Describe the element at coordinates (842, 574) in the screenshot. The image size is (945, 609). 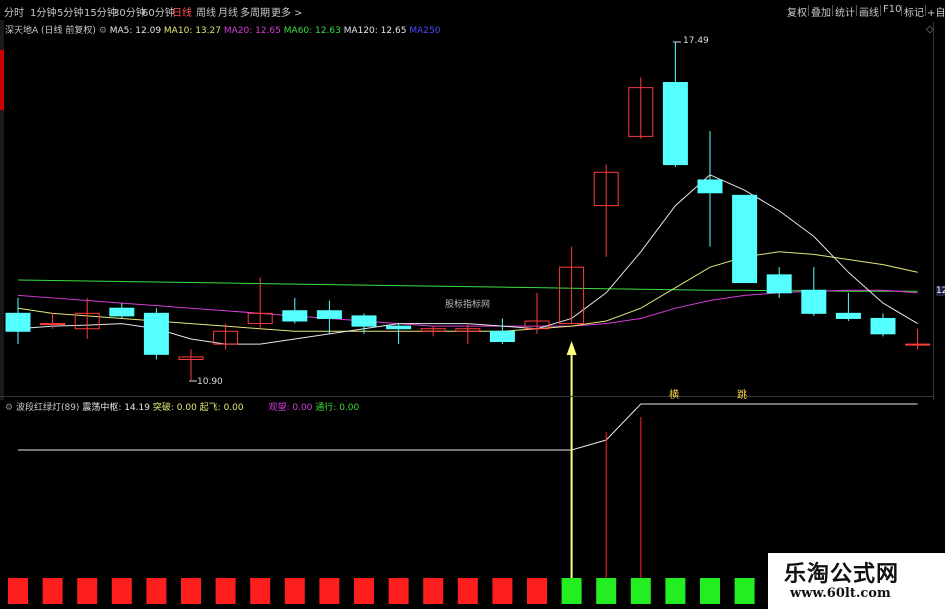
I see `logo-title: 乐淘公式网` at that location.